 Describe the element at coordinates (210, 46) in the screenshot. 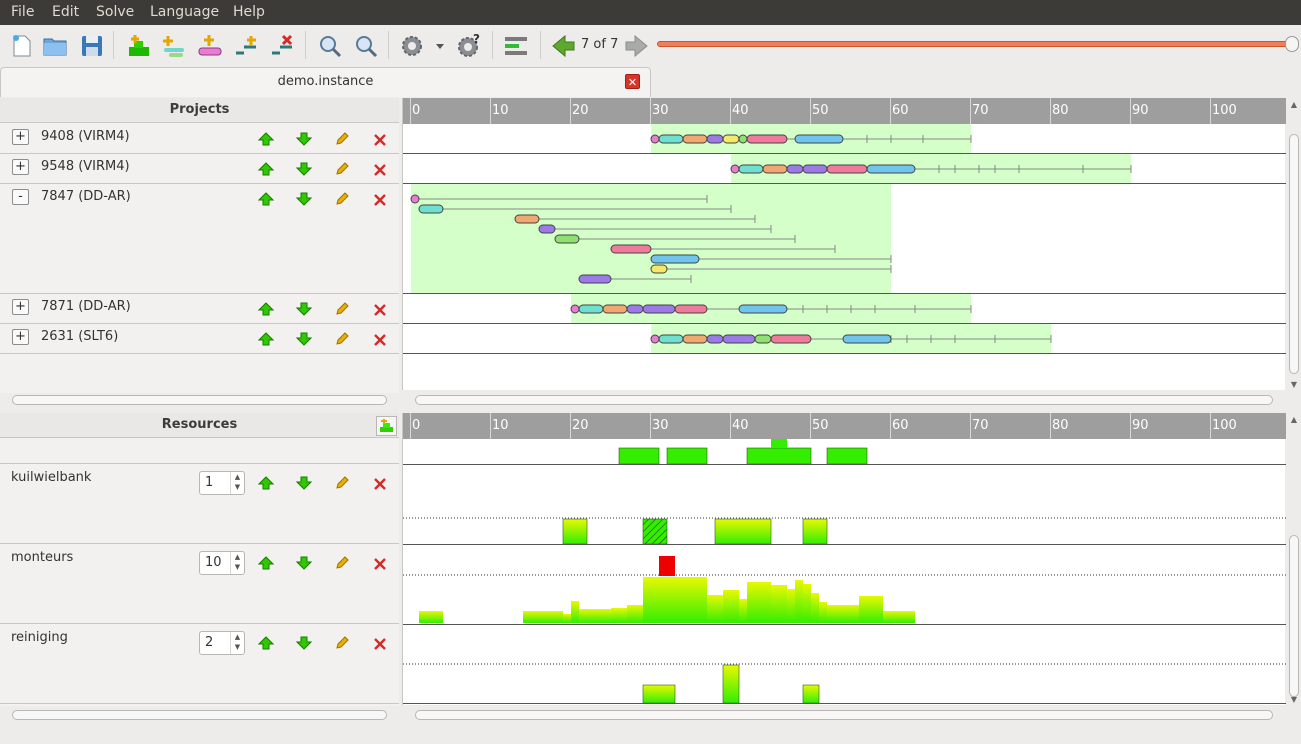

I see `add-task-icon` at that location.